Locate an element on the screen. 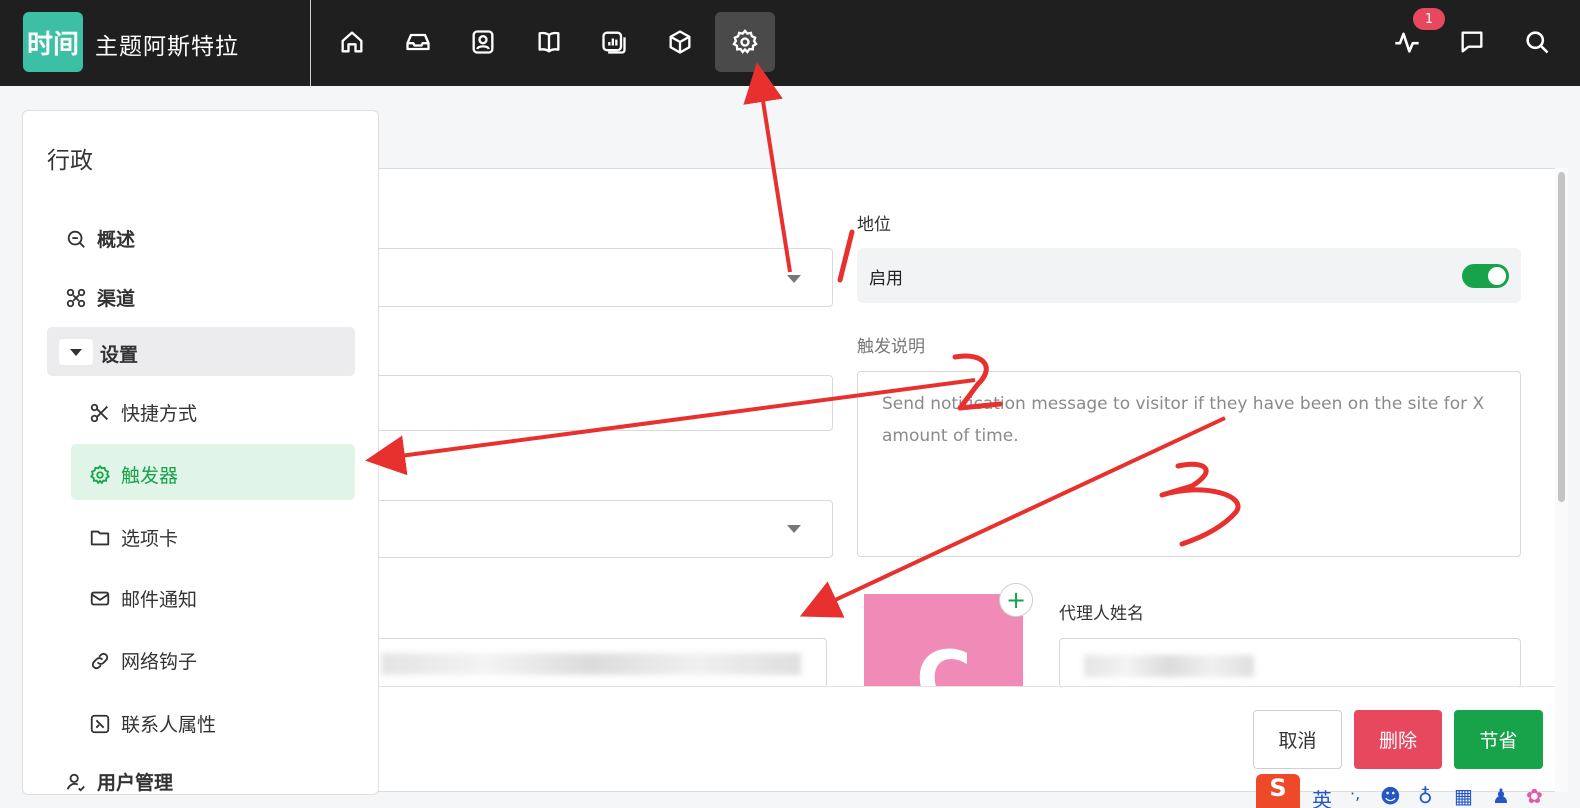  punctuation-icon: ·, is located at coordinates (1355, 793).